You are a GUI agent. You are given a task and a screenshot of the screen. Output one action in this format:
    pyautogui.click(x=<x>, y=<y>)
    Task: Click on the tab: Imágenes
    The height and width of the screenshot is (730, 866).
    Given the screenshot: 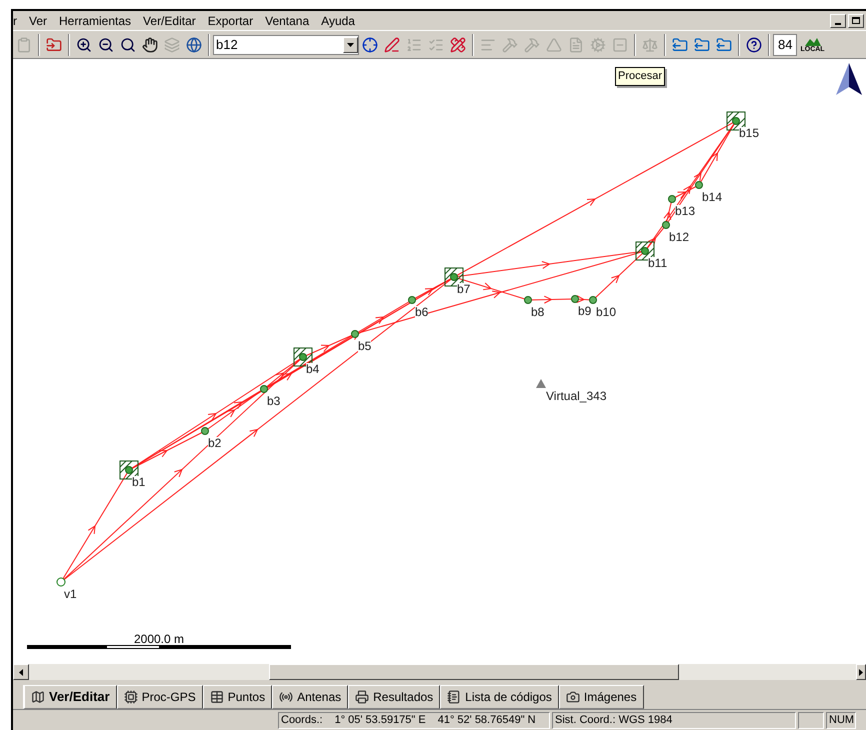 What is the action you would take?
    pyautogui.click(x=601, y=697)
    